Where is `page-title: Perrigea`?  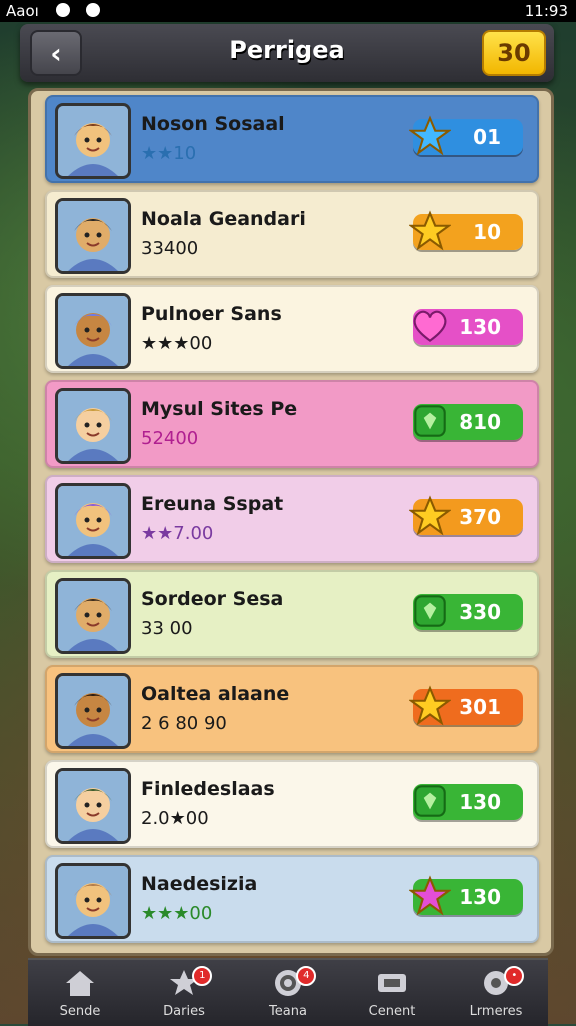
page-title: Perrigea is located at coordinates (287, 50).